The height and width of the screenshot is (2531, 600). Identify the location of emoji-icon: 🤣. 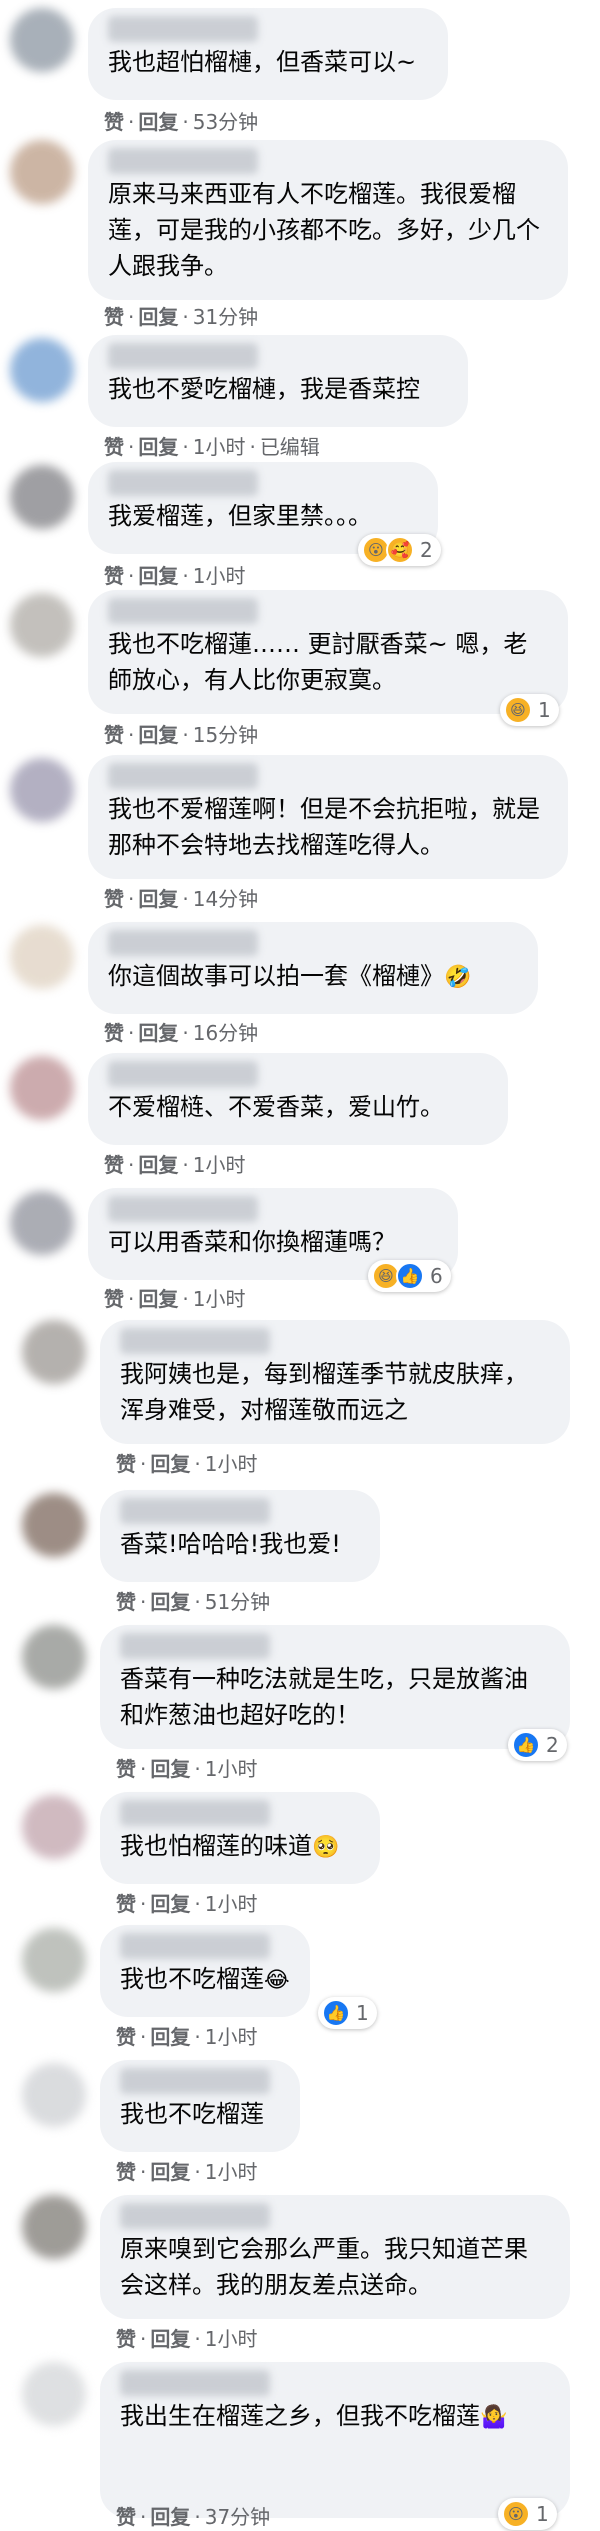
(458, 977).